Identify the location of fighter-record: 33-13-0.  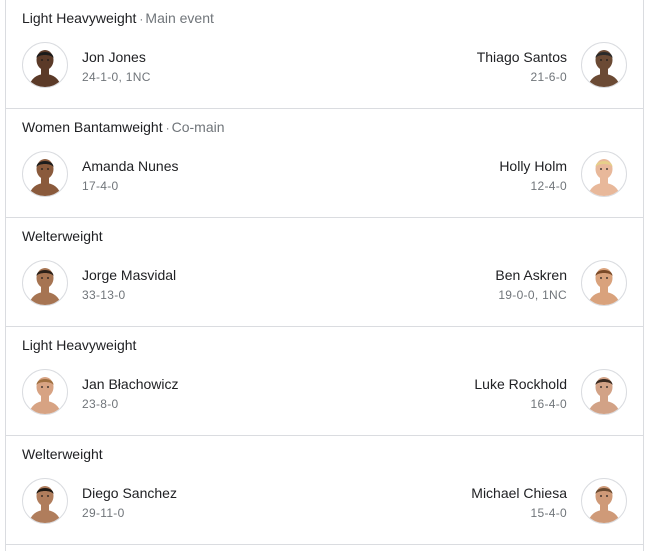
(104, 295).